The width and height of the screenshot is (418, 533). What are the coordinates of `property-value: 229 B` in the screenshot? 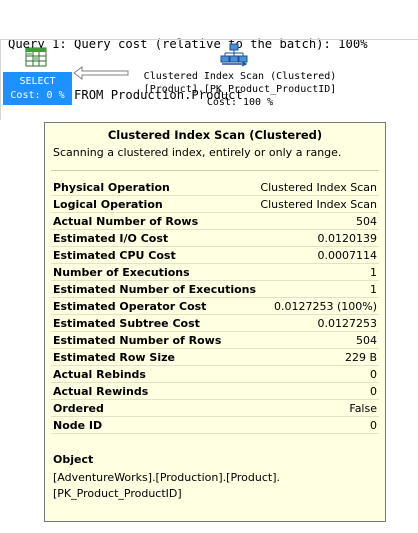 It's located at (360, 357).